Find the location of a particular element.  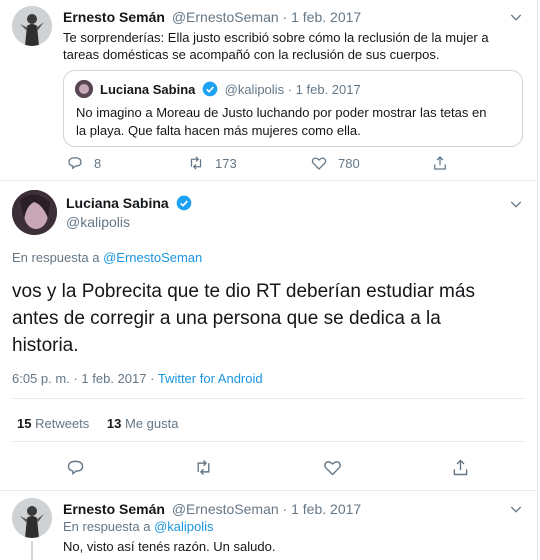

like-label: Me gusta is located at coordinates (152, 423).